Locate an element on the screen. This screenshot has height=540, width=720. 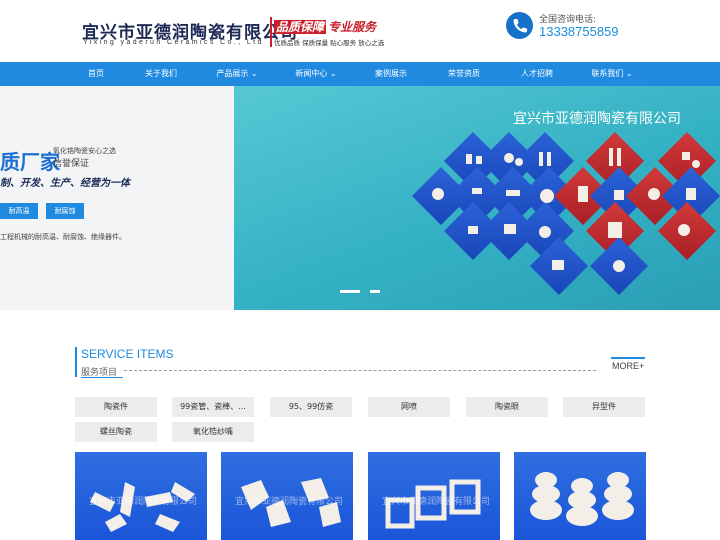
category-ceramic-parts: 陶瓷件 is located at coordinates (116, 407).